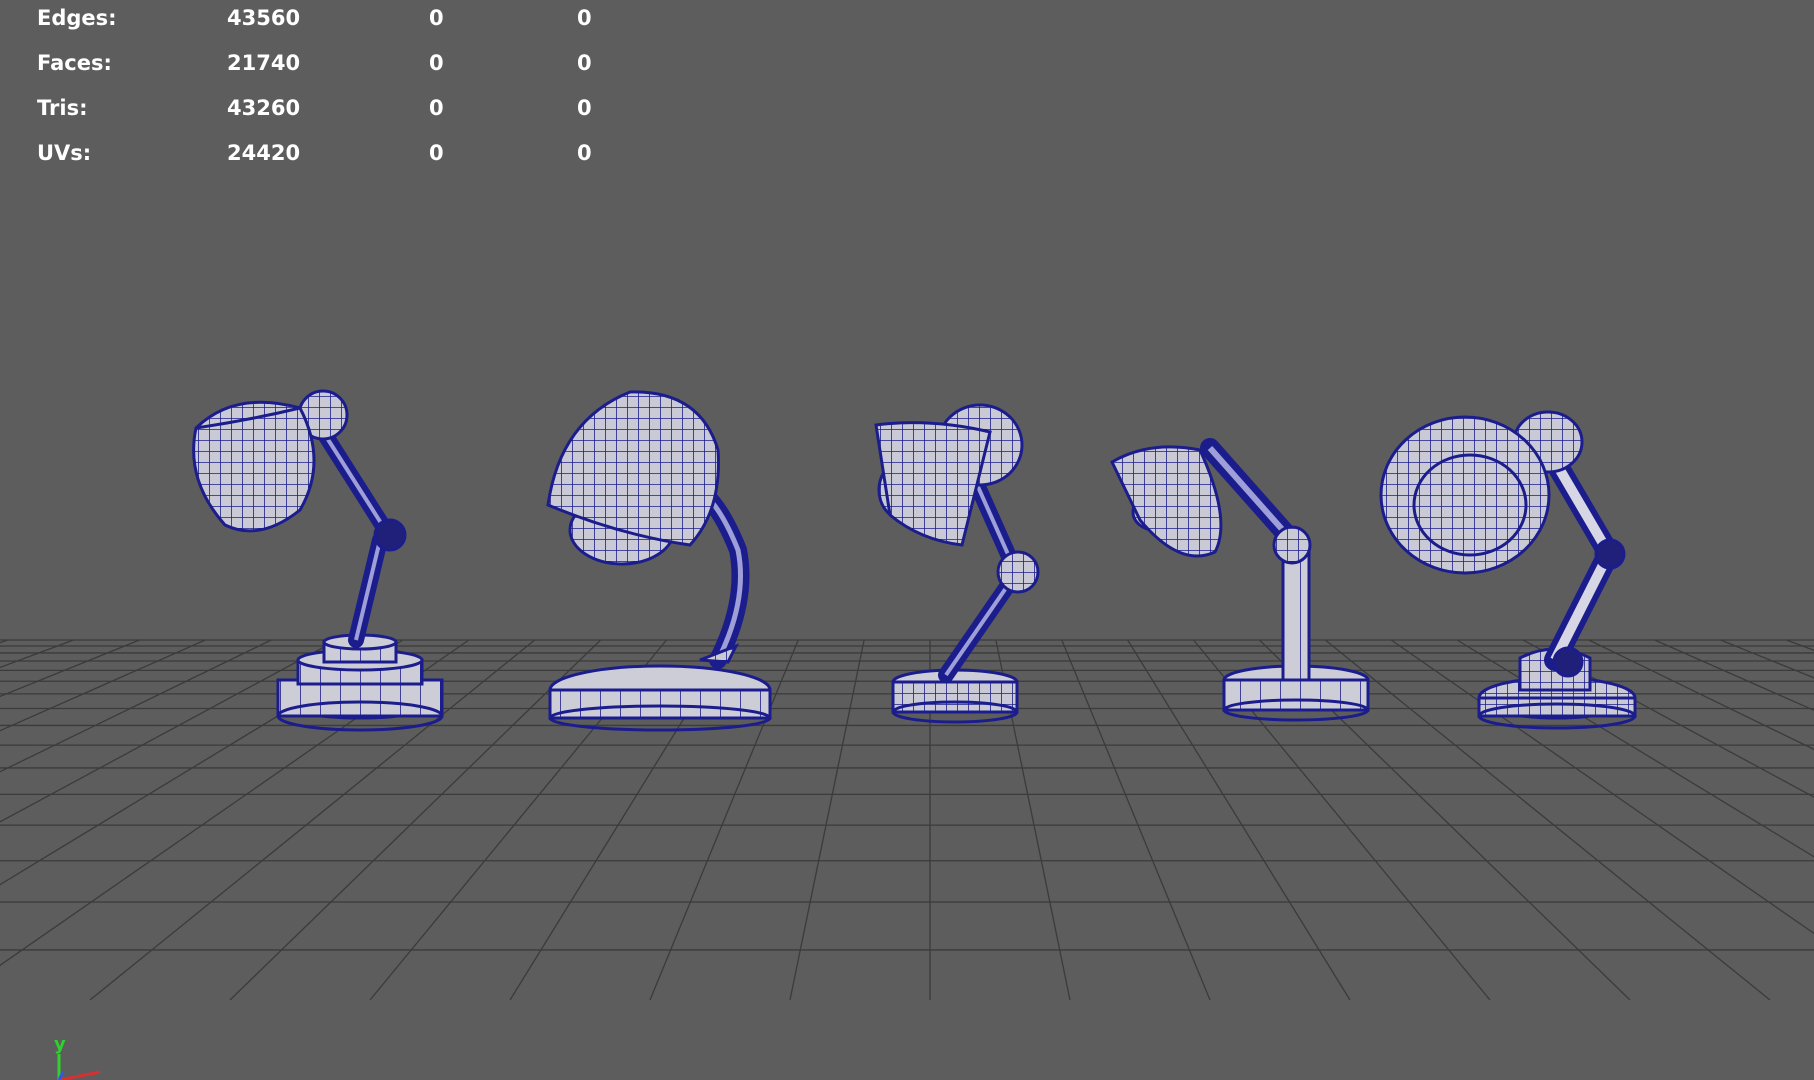  What do you see at coordinates (337, 20) in the screenshot?
I see `hud-row-edges: Edges: 43560 0 0` at bounding box center [337, 20].